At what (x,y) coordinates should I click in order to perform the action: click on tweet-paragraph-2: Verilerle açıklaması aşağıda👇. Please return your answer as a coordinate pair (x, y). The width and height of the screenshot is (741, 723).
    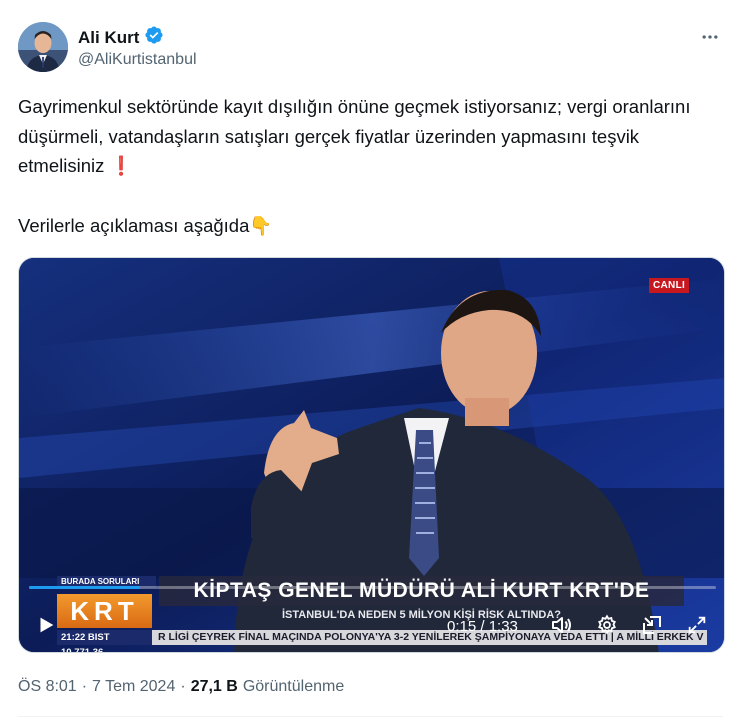
    Looking at the image, I should click on (368, 226).